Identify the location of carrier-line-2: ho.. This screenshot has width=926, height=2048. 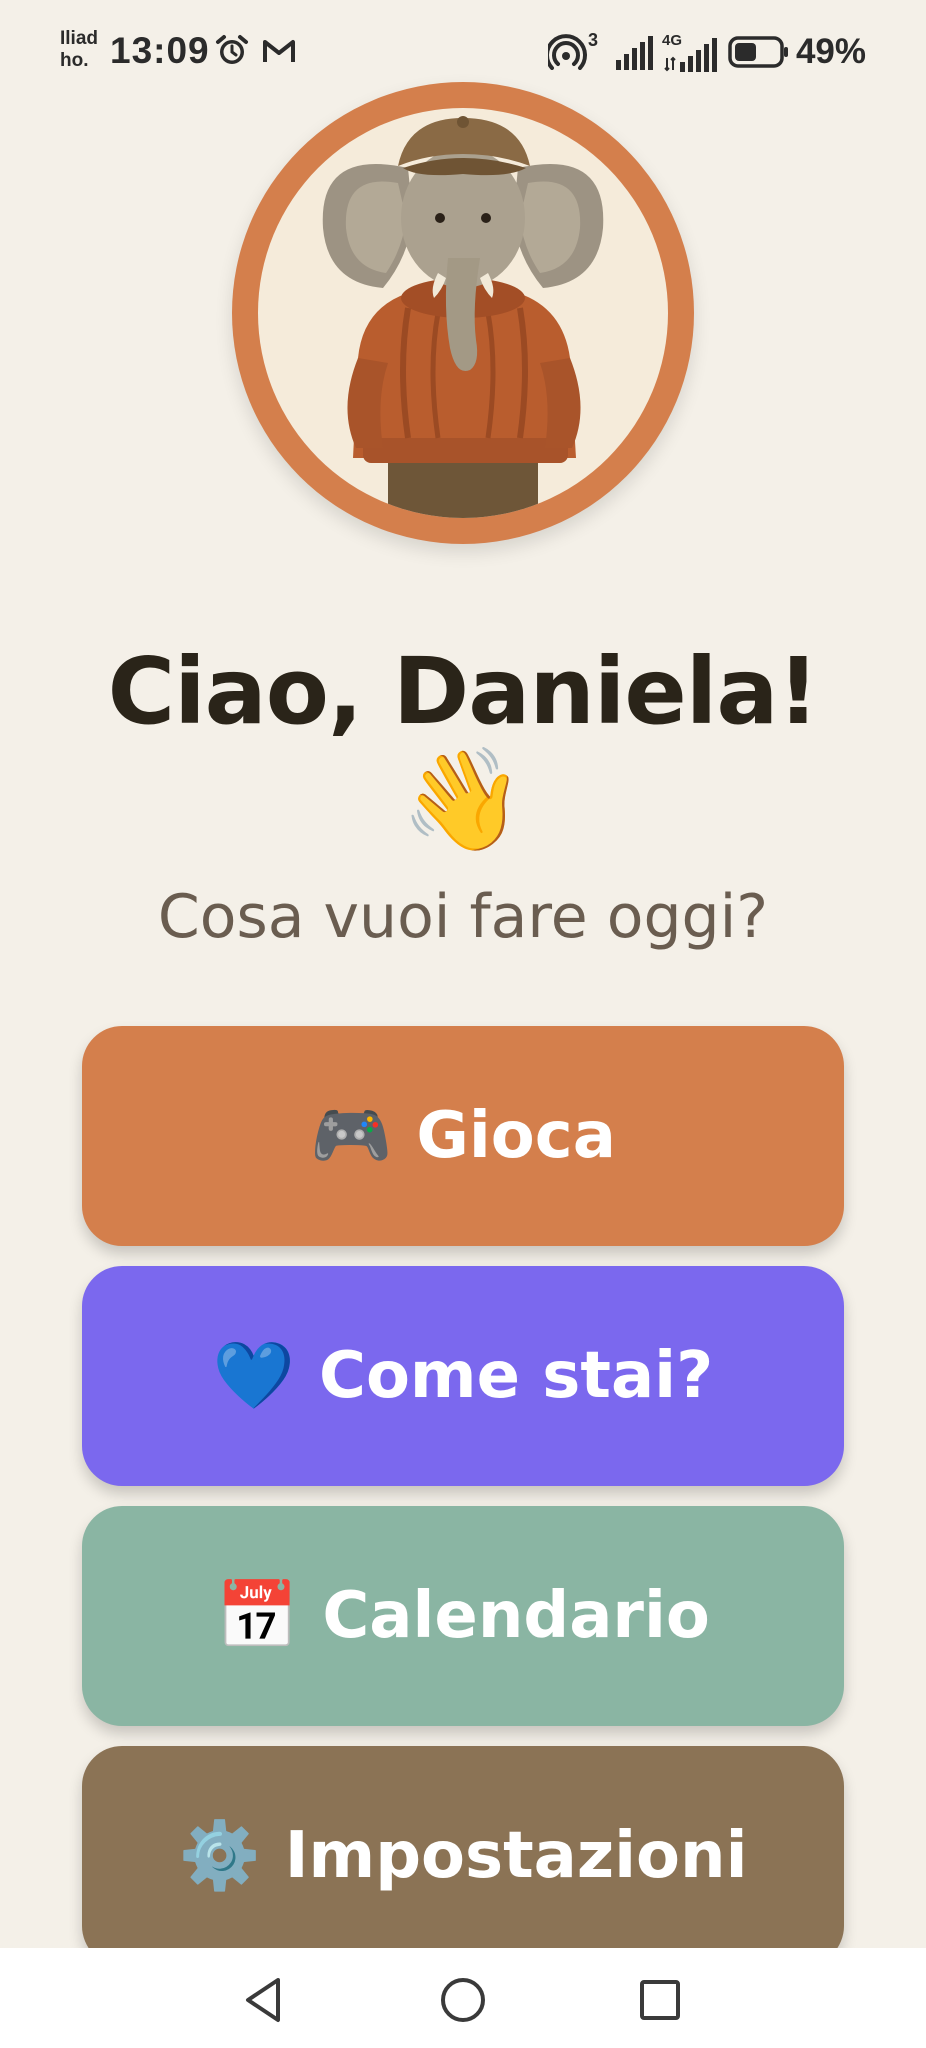
(74, 60).